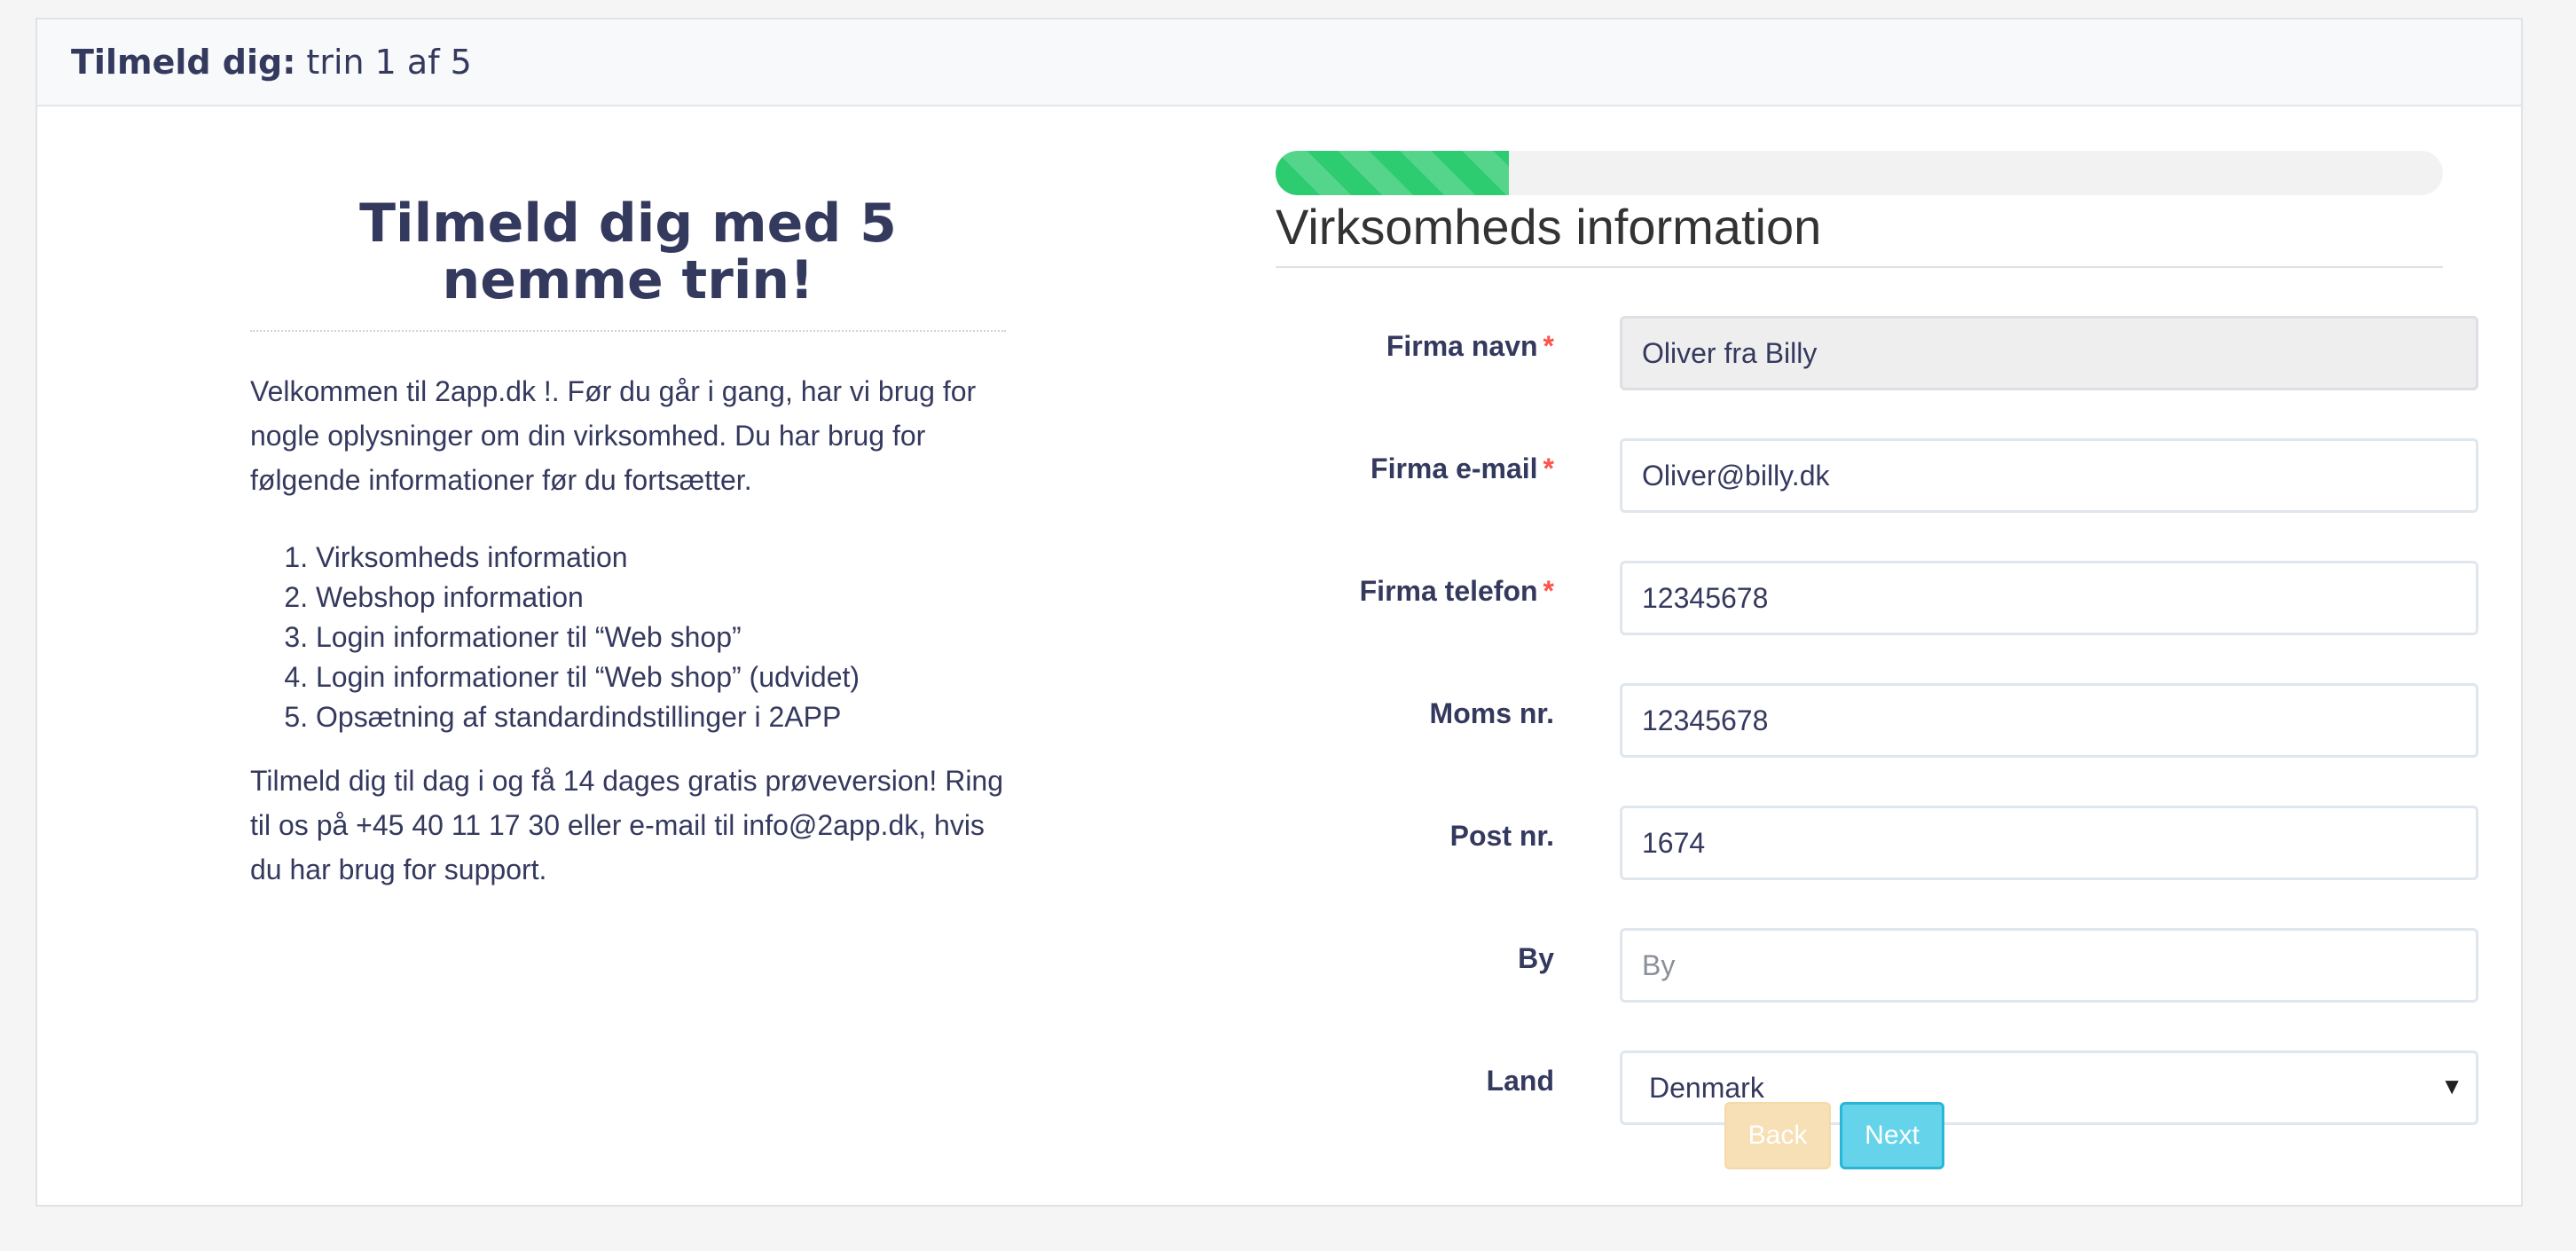 This screenshot has width=2576, height=1251. What do you see at coordinates (389, 63) in the screenshot?
I see `header-step-indicator: trin 1 af 5` at bounding box center [389, 63].